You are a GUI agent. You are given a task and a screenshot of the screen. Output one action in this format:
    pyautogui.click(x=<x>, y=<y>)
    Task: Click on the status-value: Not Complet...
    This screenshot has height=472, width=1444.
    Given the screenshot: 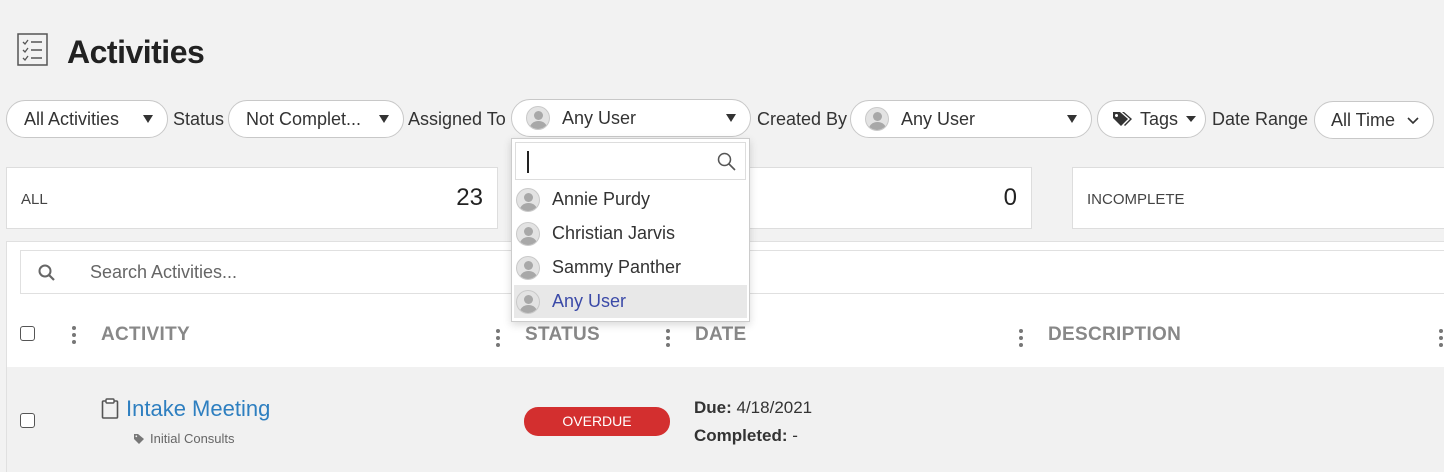 What is the action you would take?
    pyautogui.click(x=304, y=118)
    